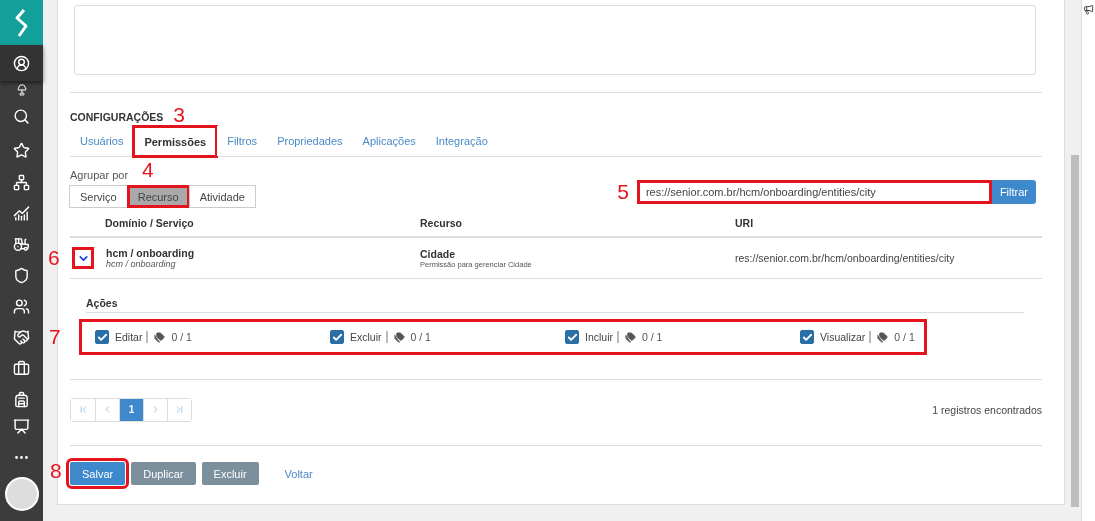  What do you see at coordinates (98, 196) in the screenshot?
I see `group-option: Serviço` at bounding box center [98, 196].